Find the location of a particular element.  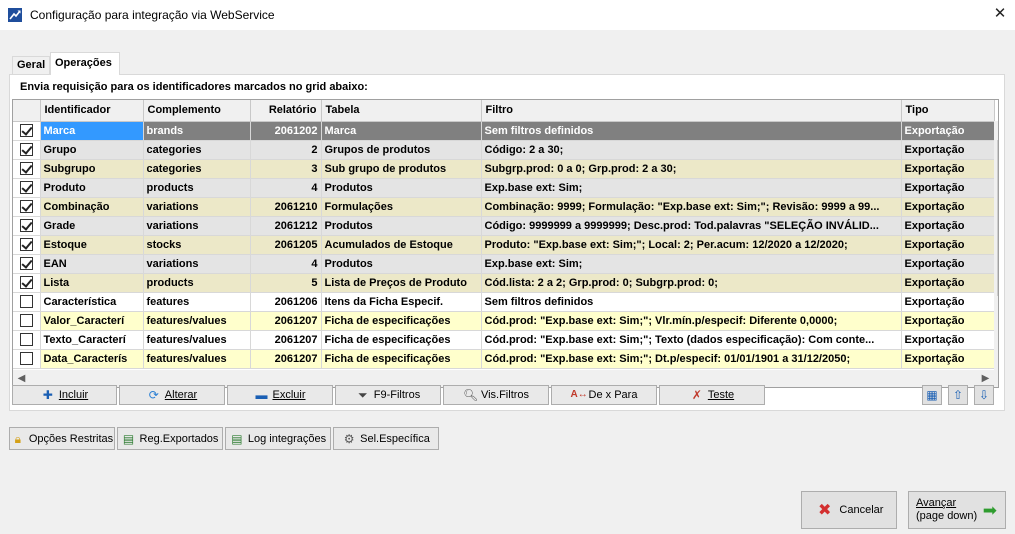

sel-especifica-button: ⚙ Sel.Específica is located at coordinates (386, 438).